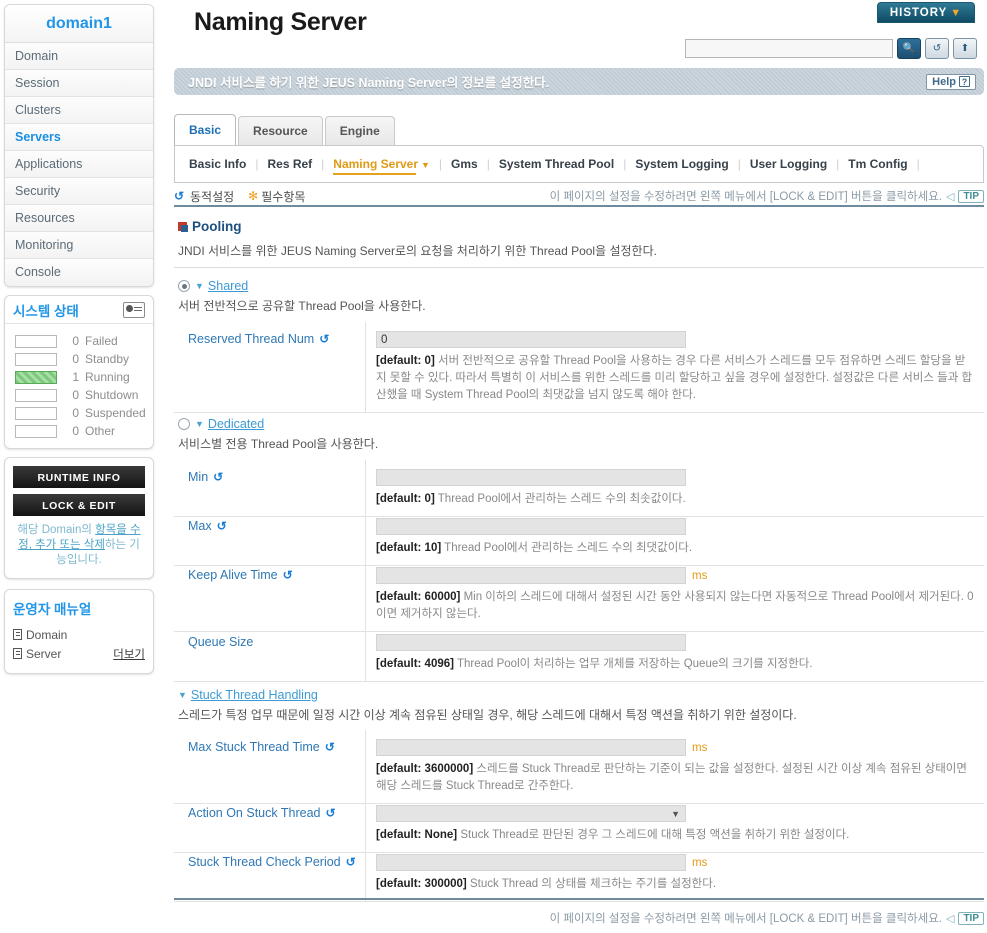  I want to click on field-label-keep-alive-time: Keep Alive Time ↺, so click(270, 594).